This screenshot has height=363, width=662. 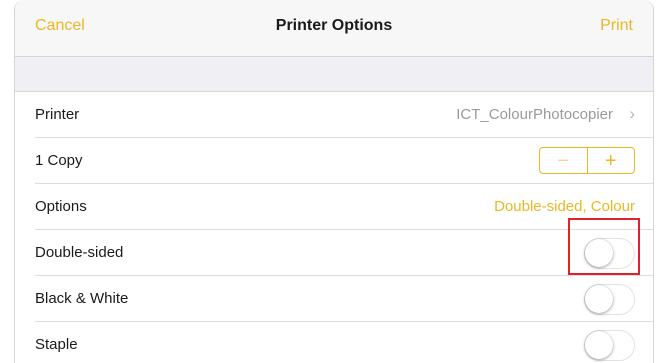 I want to click on page-title: Printer Options, so click(x=334, y=25).